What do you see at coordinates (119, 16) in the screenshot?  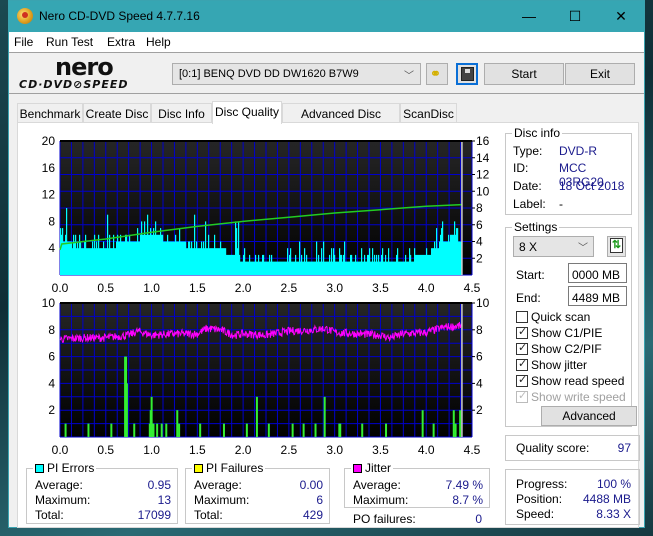 I see `window-title: Nero CD-DVD Speed 4.7.7.16` at bounding box center [119, 16].